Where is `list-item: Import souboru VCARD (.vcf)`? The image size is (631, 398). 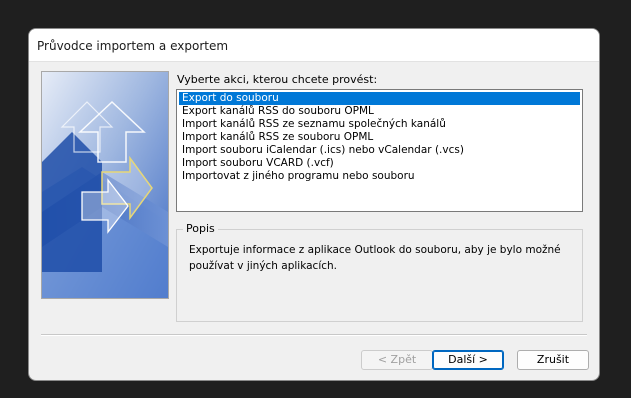
list-item: Import souboru VCARD (.vcf) is located at coordinates (379, 163).